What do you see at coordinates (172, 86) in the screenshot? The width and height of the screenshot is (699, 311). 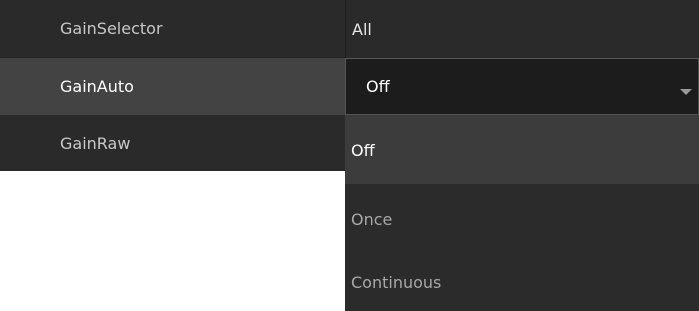 I see `property-name: GainAuto` at bounding box center [172, 86].